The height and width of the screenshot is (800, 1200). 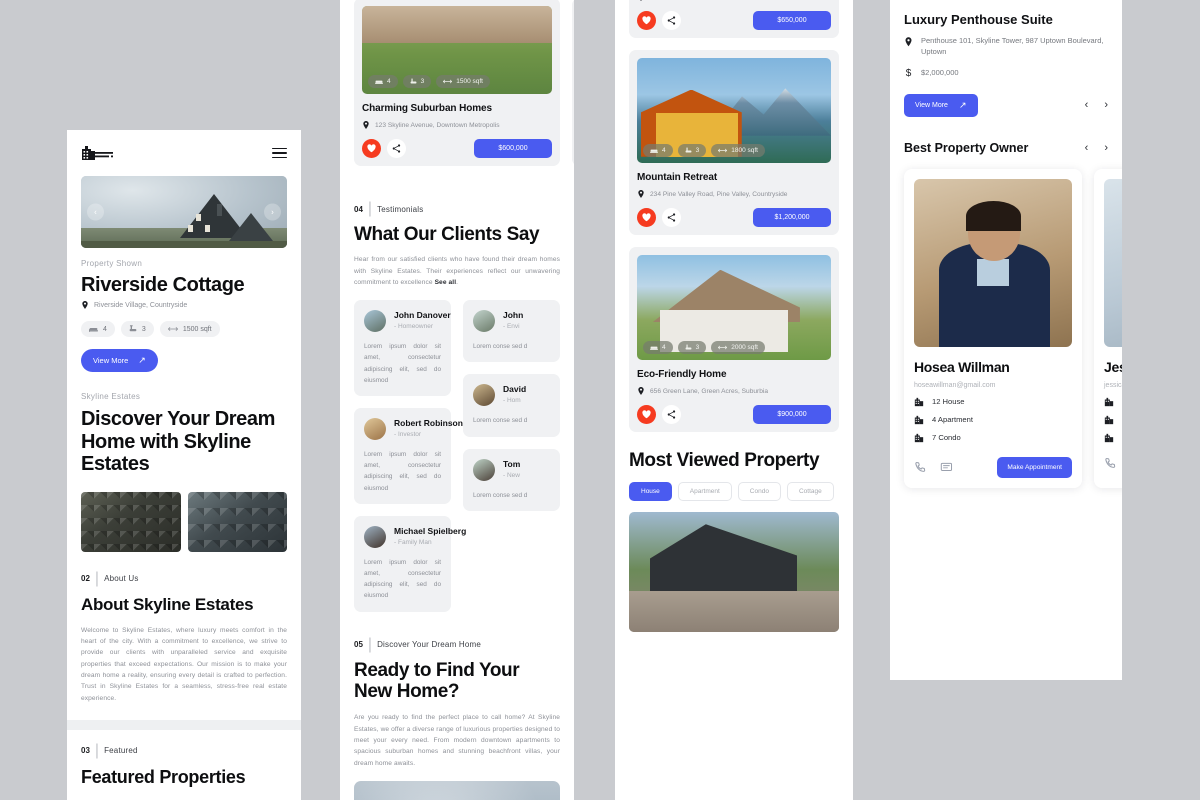 I want to click on most-viewed-image, so click(x=734, y=572).